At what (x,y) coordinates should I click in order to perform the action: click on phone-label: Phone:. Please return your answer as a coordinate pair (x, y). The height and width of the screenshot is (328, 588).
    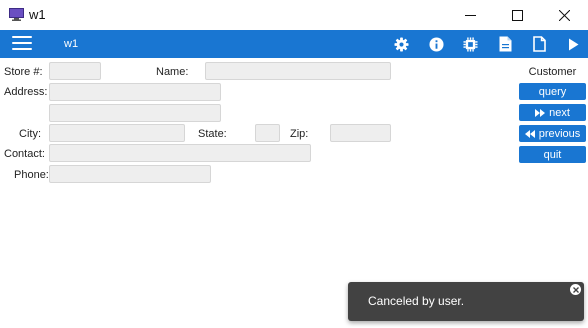
    Looking at the image, I should click on (31, 175).